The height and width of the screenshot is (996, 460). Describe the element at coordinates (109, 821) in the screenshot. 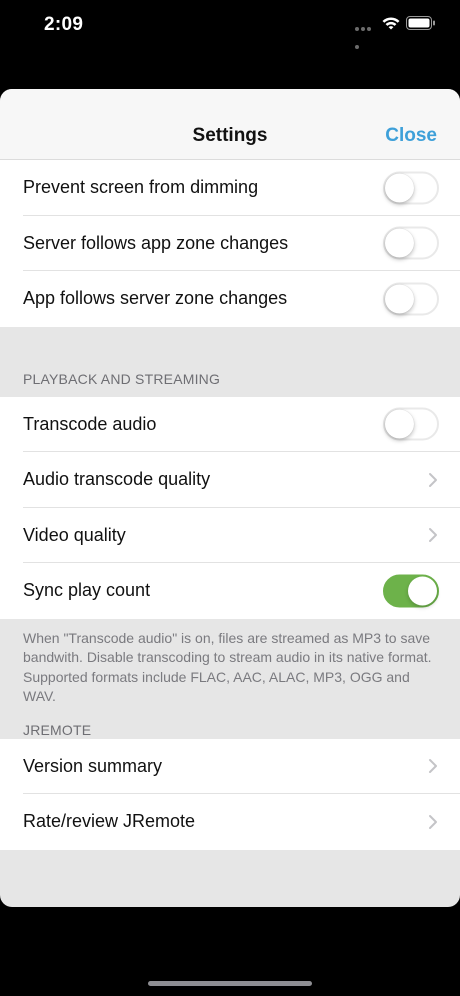

I see `rate-review-label: Rate/review JRemote` at that location.